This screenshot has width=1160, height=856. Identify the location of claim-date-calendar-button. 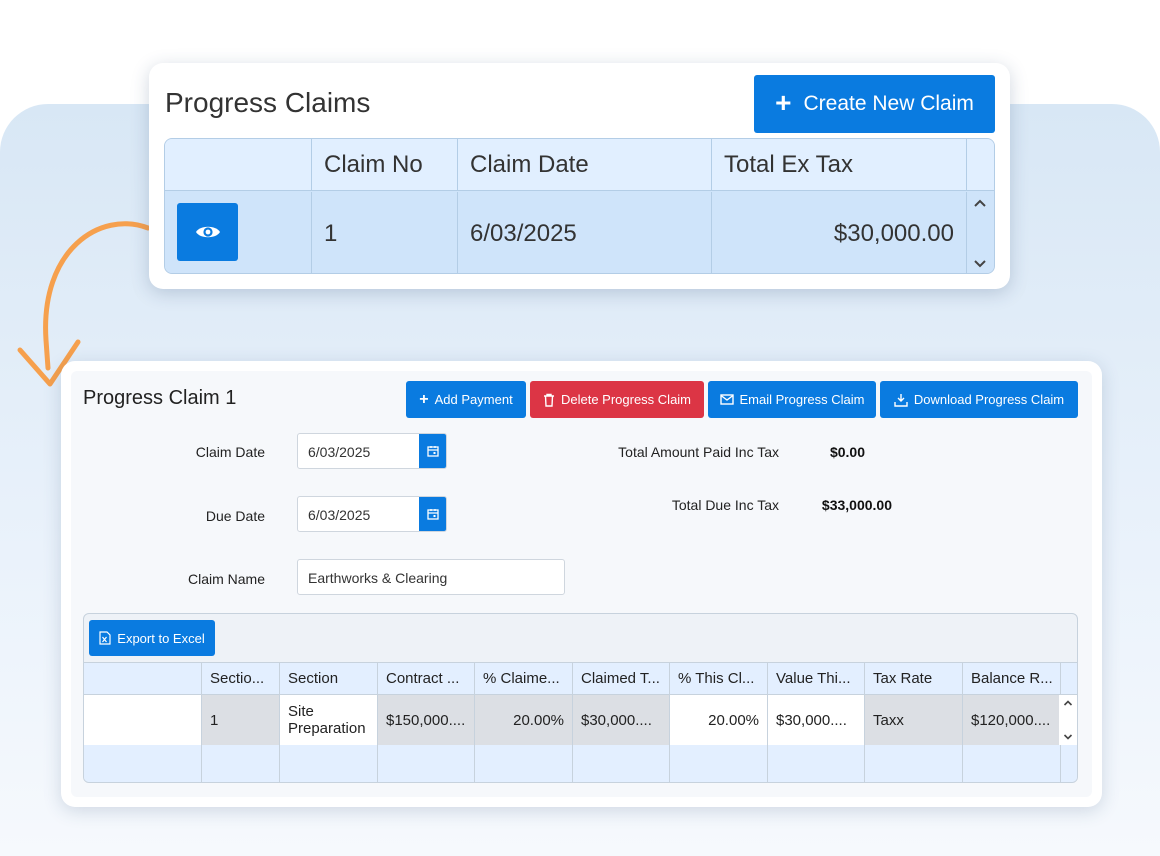
(432, 451).